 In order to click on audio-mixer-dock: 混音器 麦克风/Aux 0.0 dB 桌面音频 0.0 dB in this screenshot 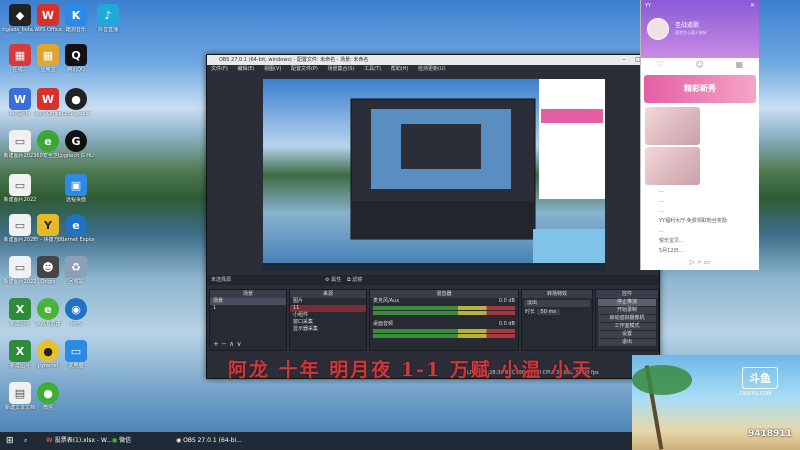, I will do `click(444, 320)`.